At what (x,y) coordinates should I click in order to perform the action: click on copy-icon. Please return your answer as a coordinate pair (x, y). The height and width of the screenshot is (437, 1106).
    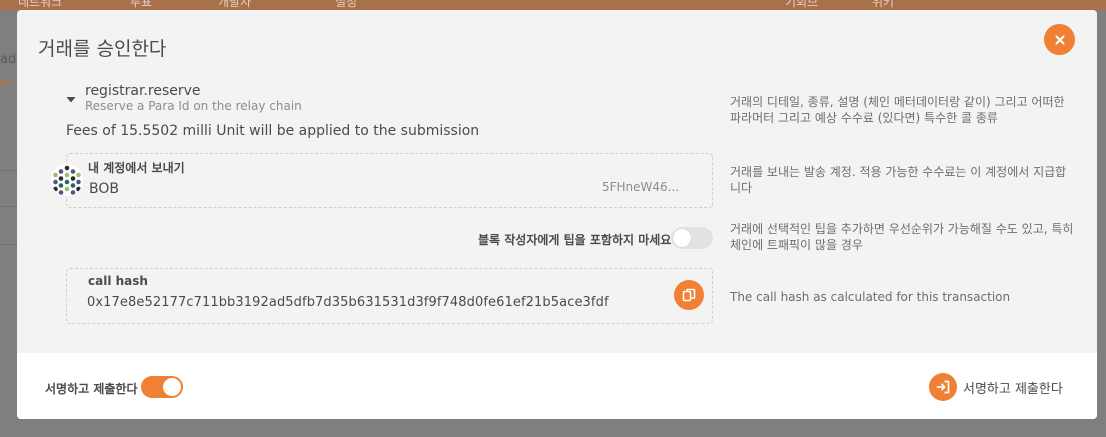
    Looking at the image, I should click on (689, 295).